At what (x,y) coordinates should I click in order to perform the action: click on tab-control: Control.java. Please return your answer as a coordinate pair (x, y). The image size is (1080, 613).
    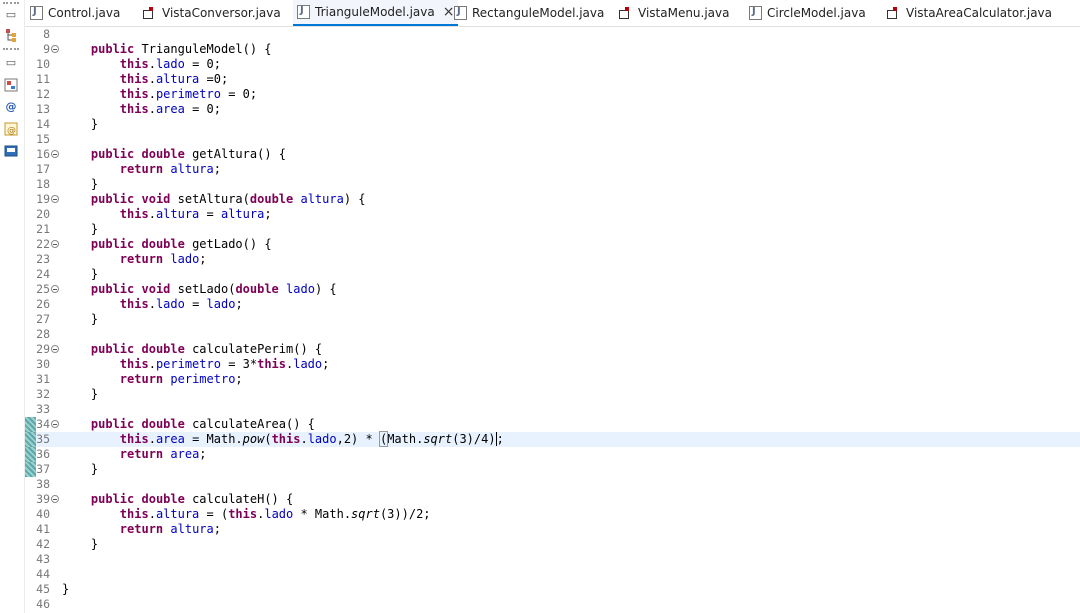
    Looking at the image, I should click on (75, 13).